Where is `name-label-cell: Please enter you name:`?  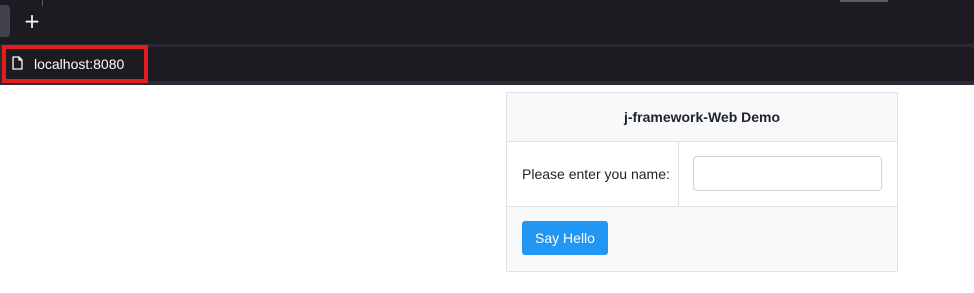
name-label-cell: Please enter you name: is located at coordinates (593, 174).